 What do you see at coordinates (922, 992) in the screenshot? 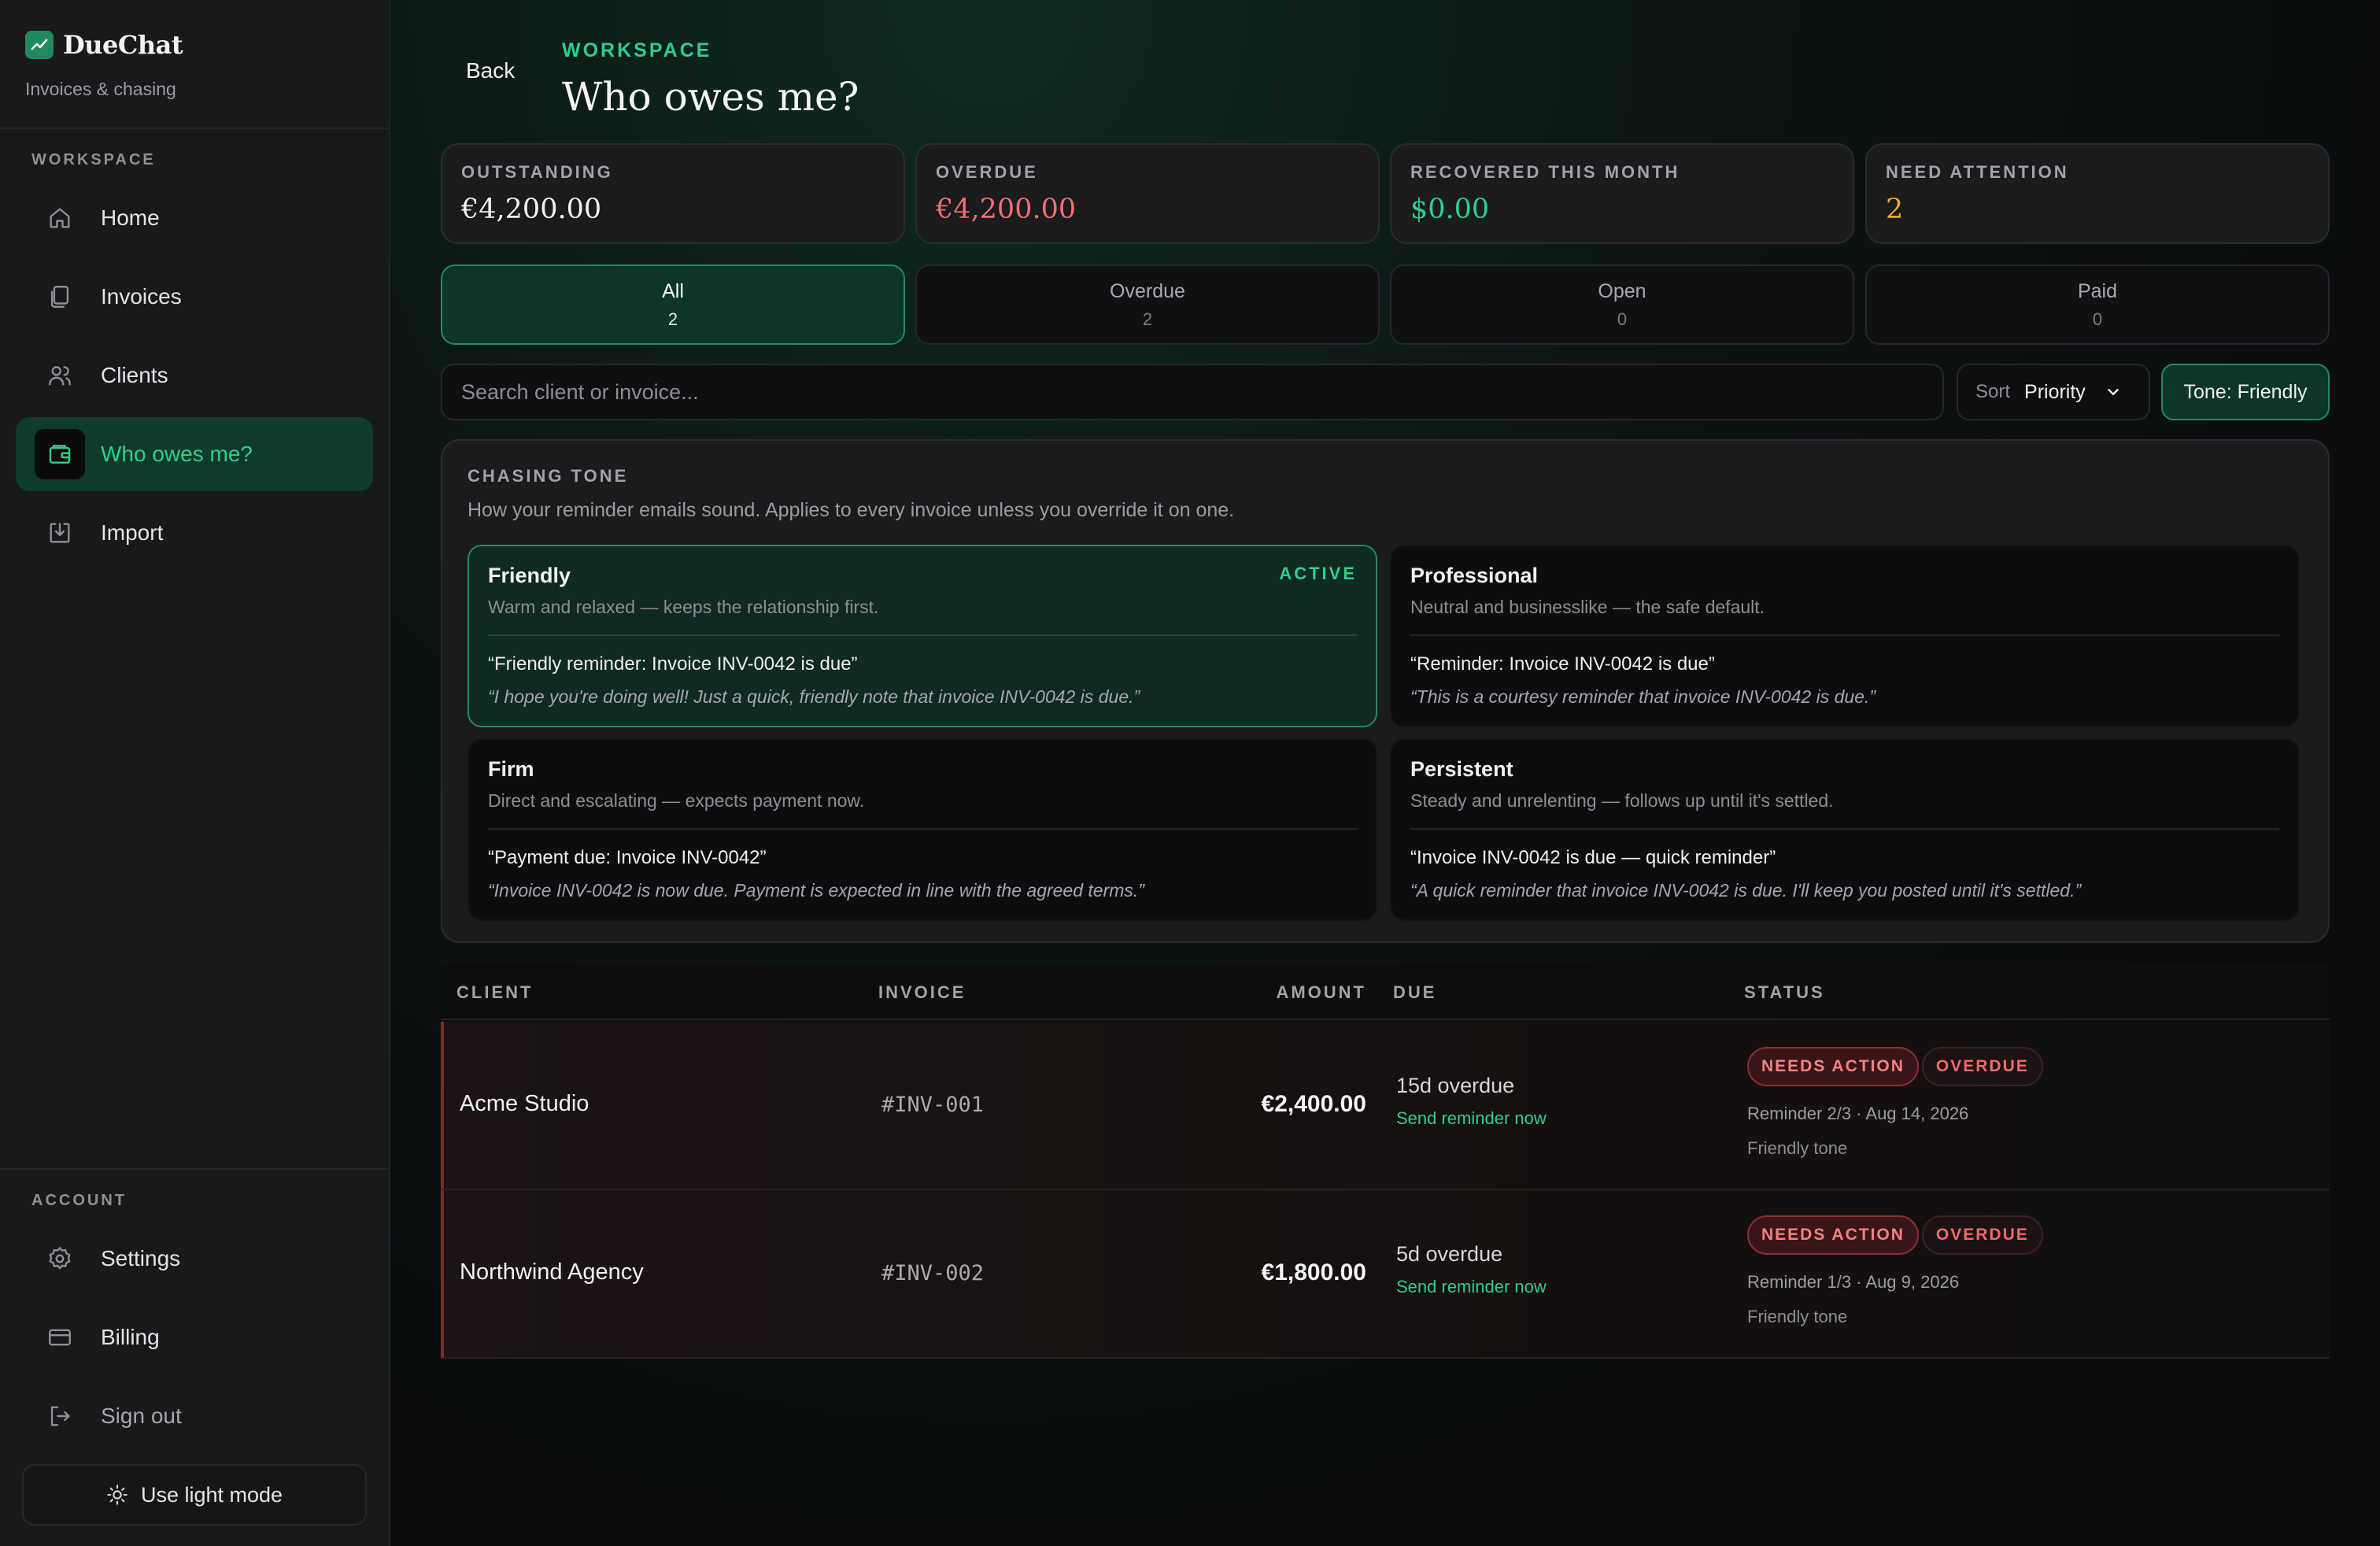
I see `column-header-invoice: INVOICE` at bounding box center [922, 992].